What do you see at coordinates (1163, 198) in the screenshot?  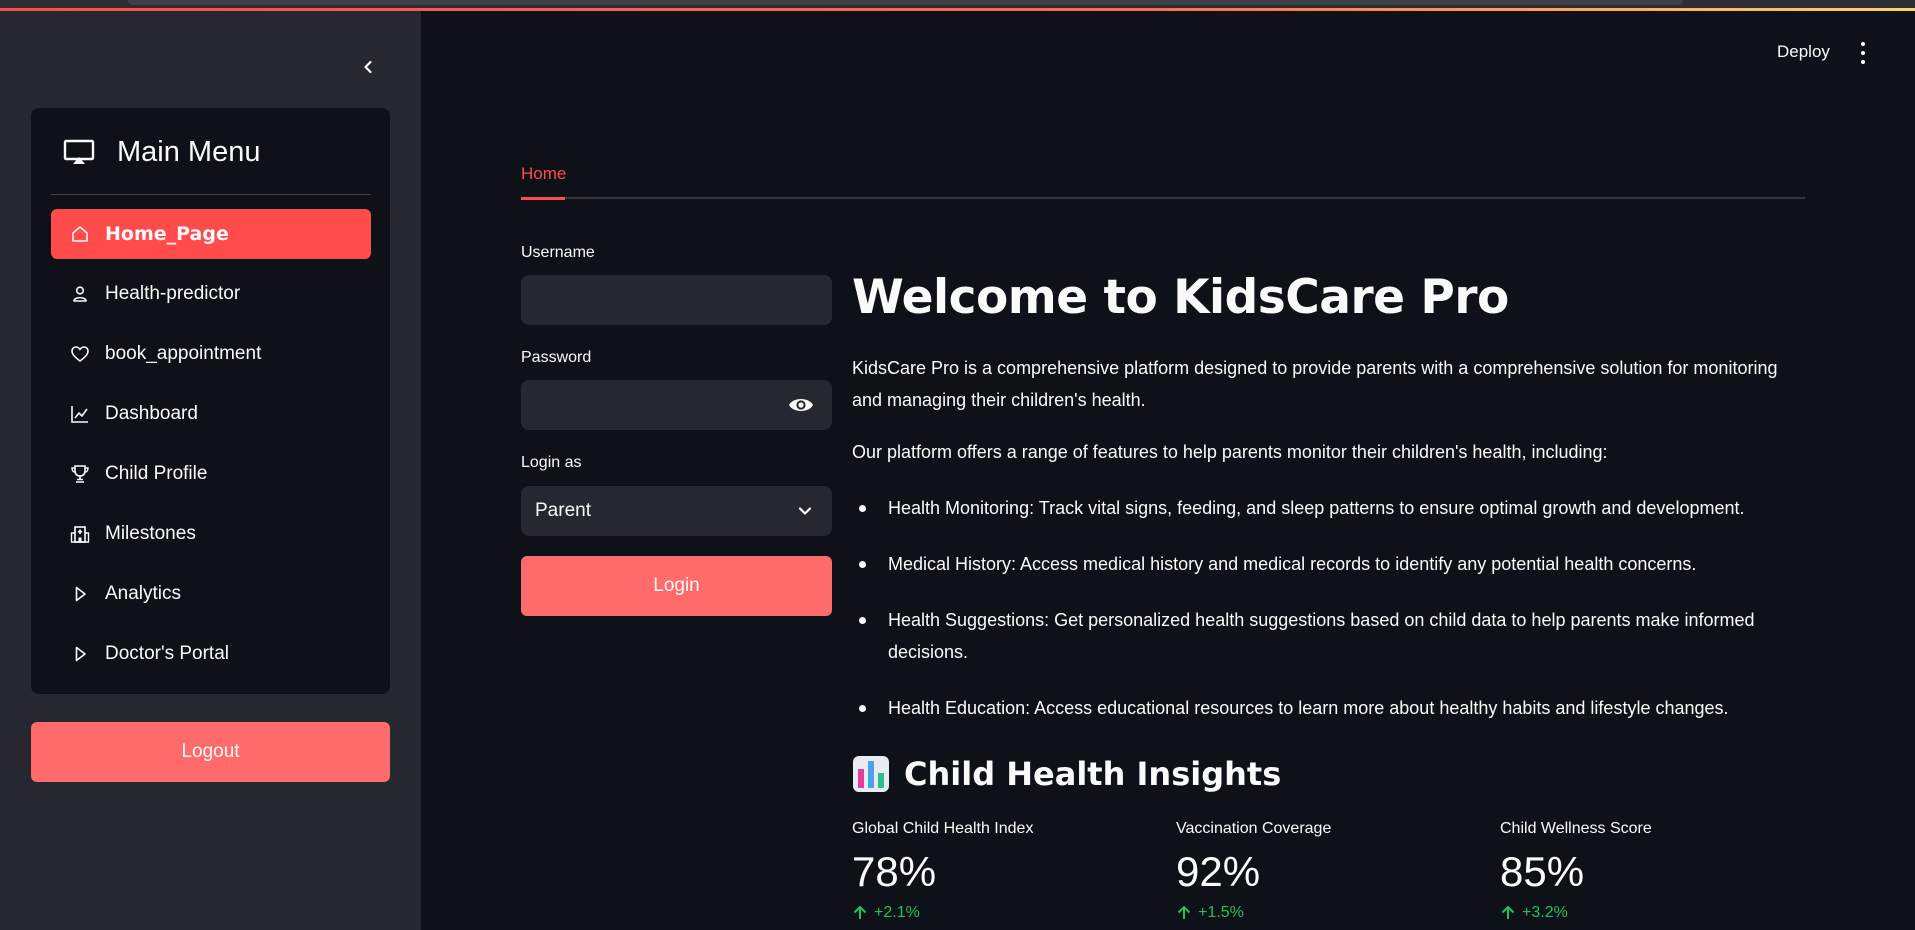 I see `tab-baseline` at bounding box center [1163, 198].